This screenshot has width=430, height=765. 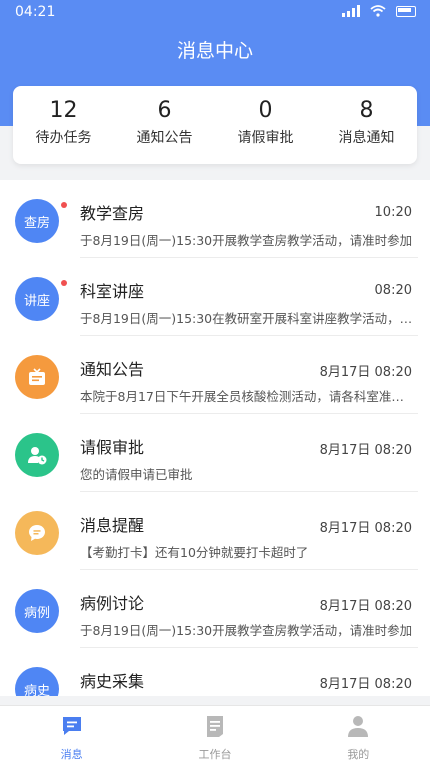 I want to click on tab-label: 消息, so click(x=71, y=754).